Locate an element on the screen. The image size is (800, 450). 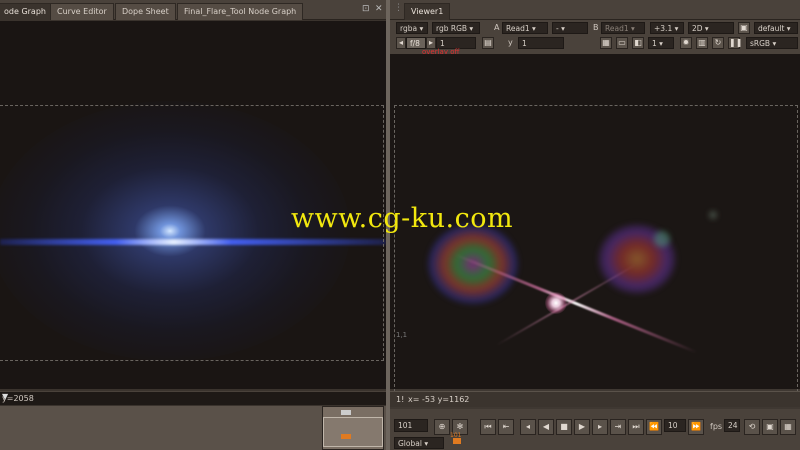
tab-viewer1: Viewer1 is located at coordinates (427, 11).